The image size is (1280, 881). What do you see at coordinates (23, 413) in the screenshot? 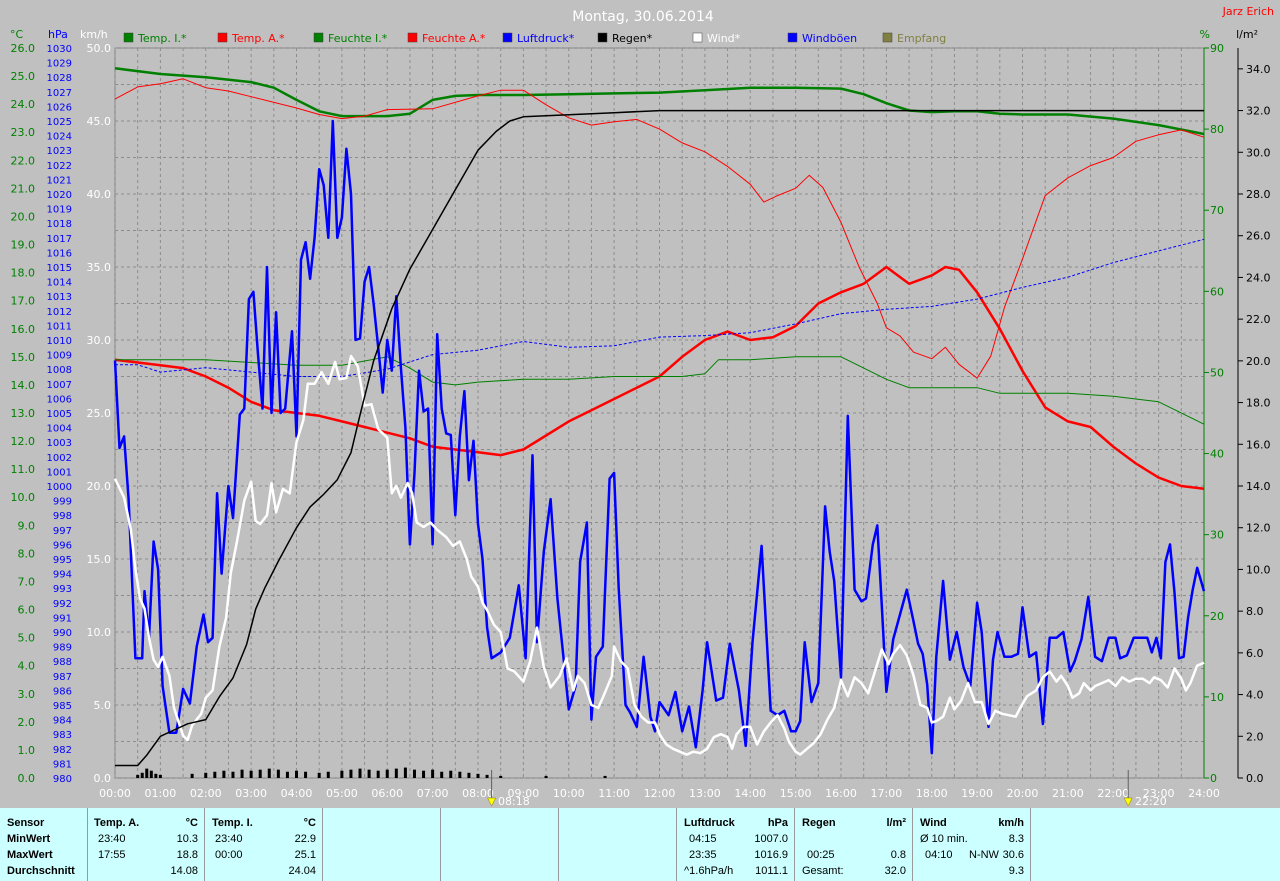
I see `temp-tick-label: 13.0` at bounding box center [23, 413].